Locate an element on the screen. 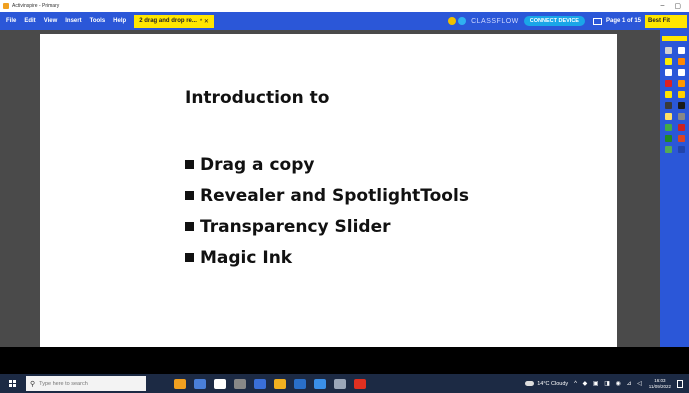  page-tool-icon is located at coordinates (681, 50).